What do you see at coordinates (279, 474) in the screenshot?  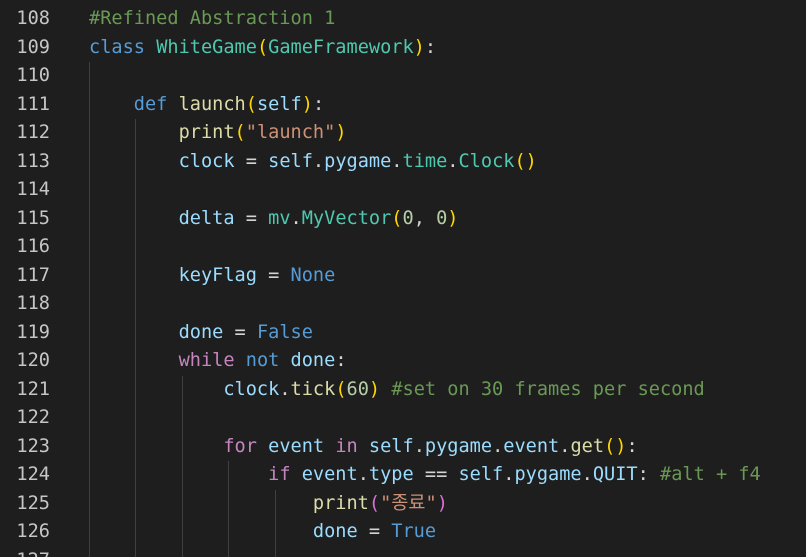 I see `code-token: if` at bounding box center [279, 474].